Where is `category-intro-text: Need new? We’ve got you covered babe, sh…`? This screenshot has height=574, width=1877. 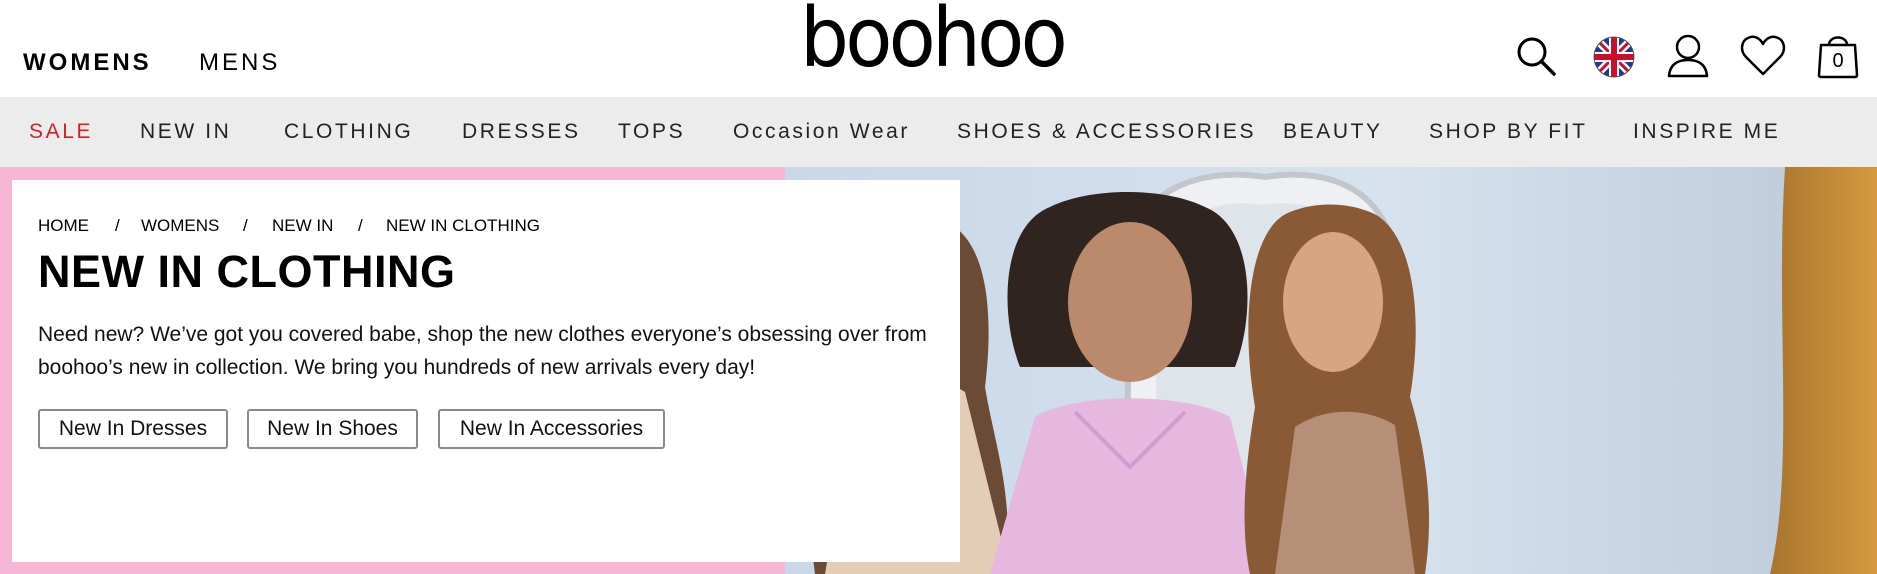 category-intro-text: Need new? We’ve got you covered babe, sh… is located at coordinates (482, 351).